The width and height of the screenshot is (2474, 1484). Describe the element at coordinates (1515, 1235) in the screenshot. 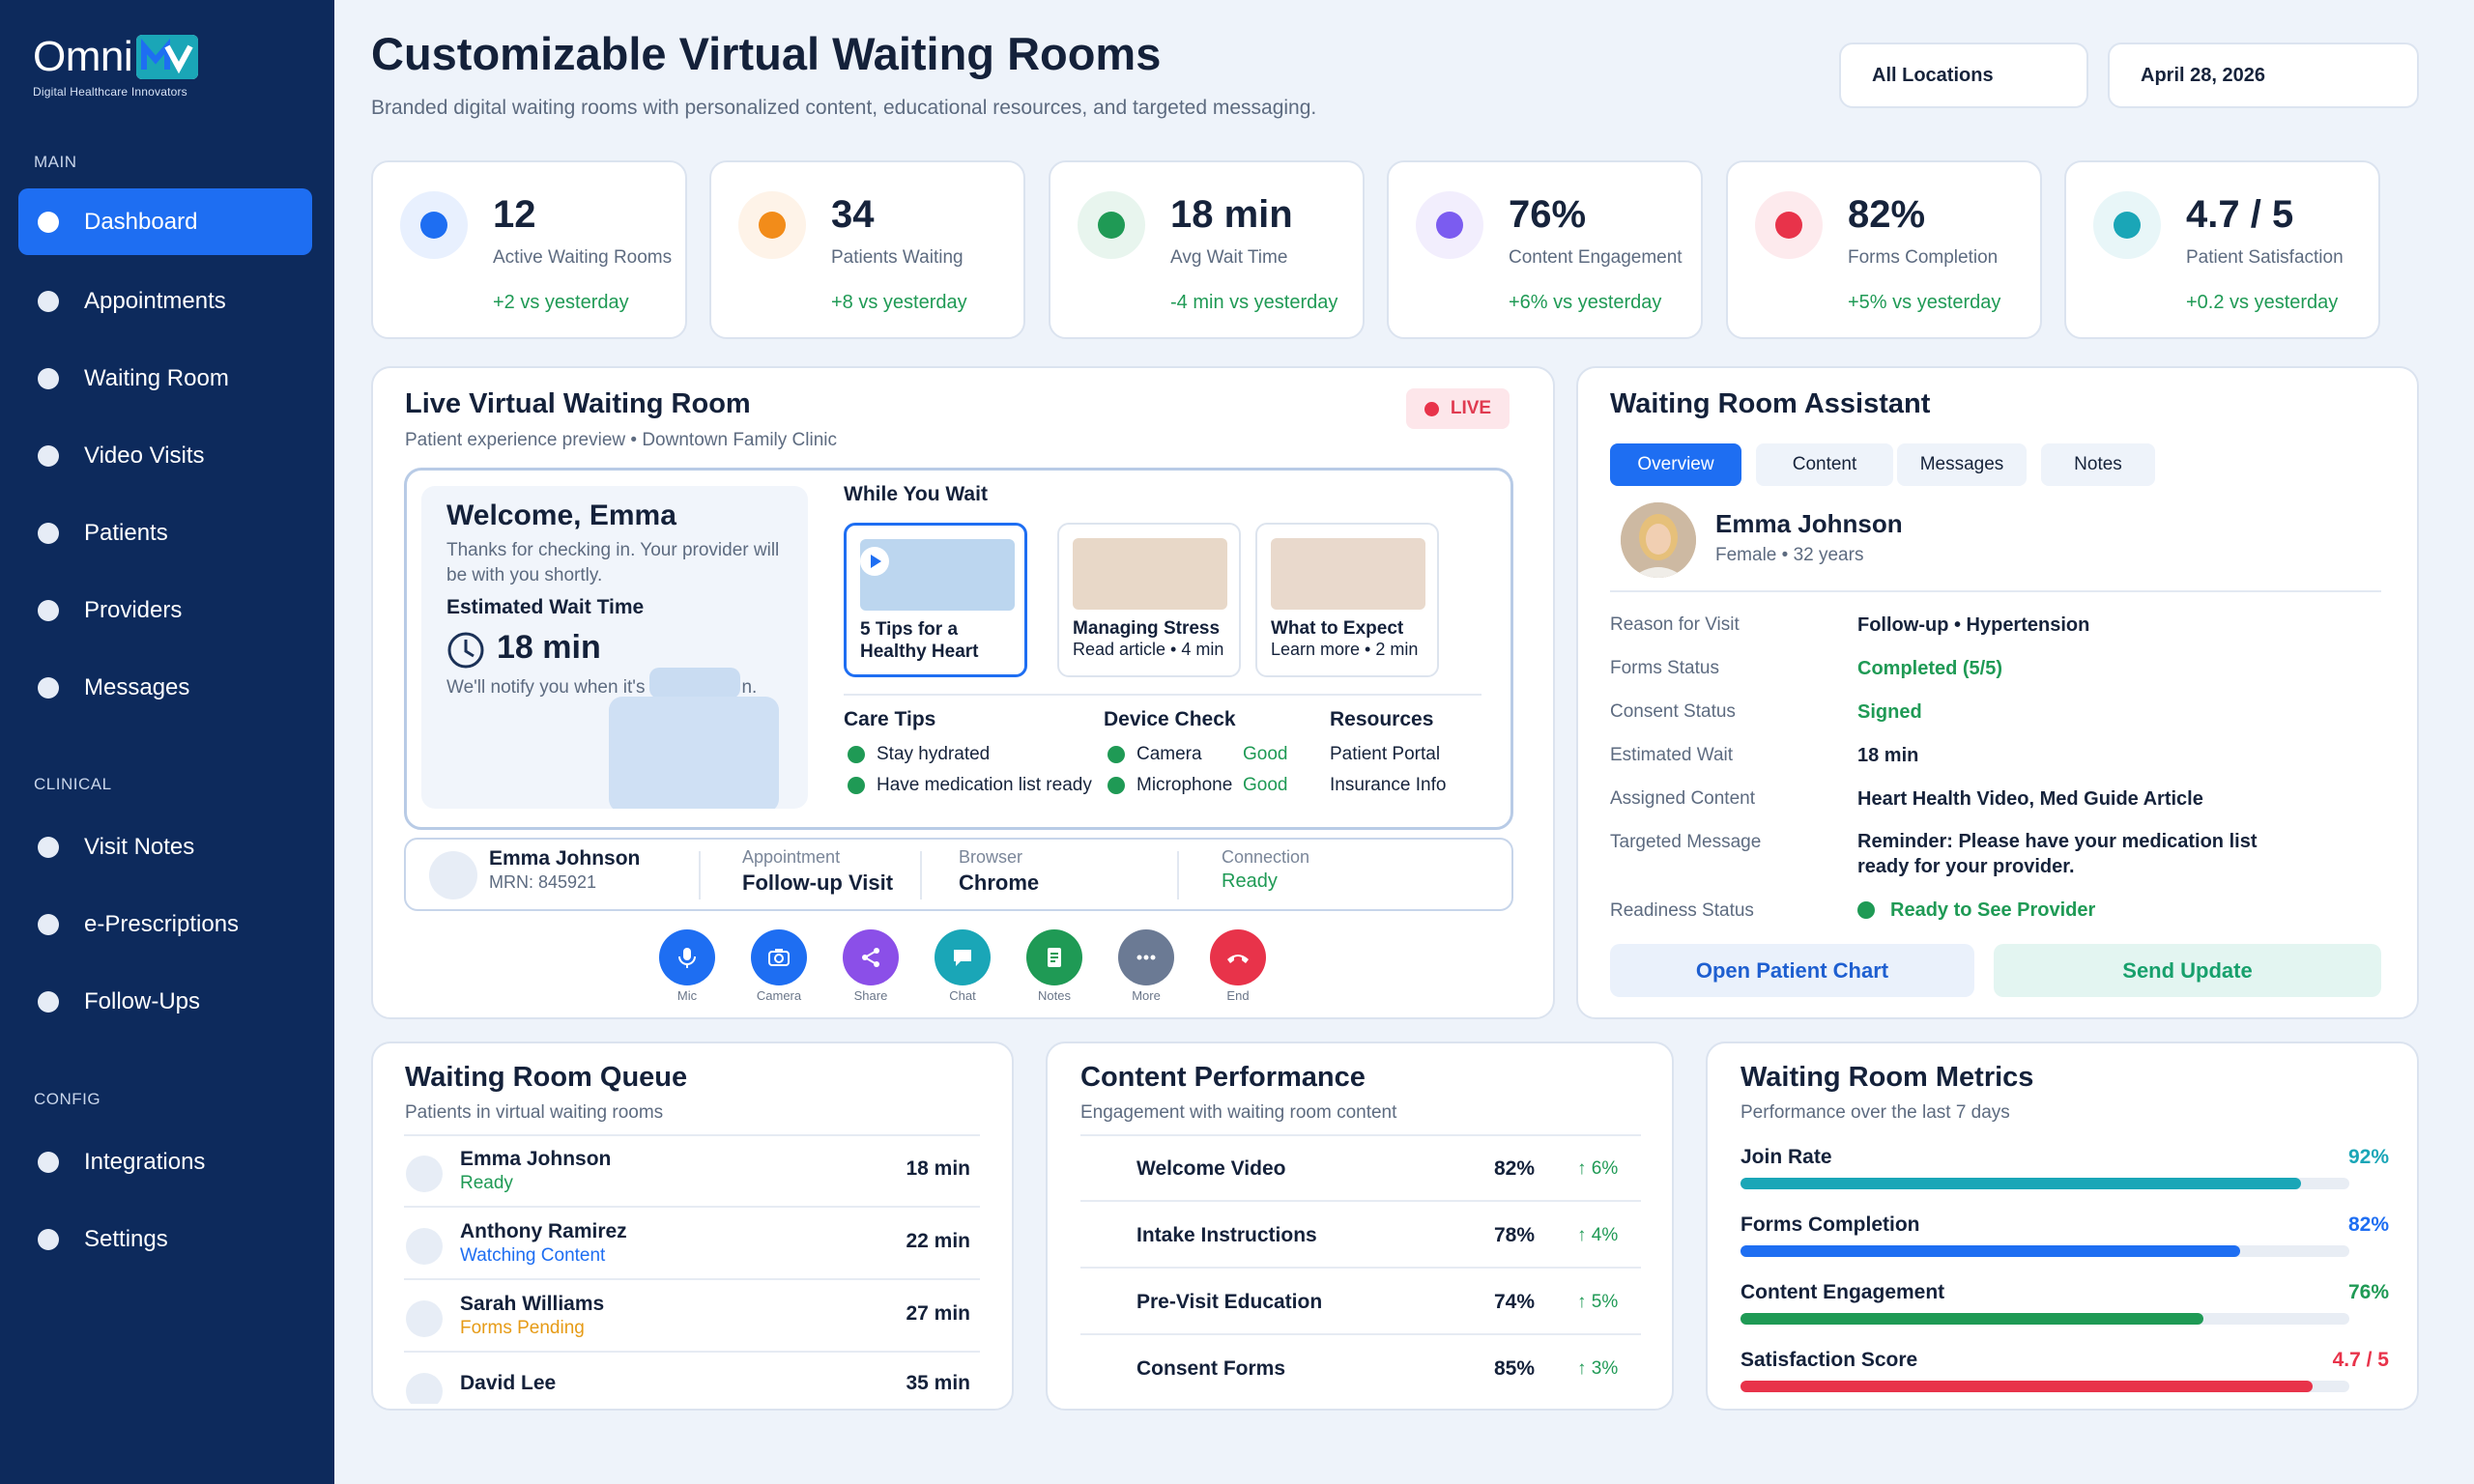

I see `content-engagement-pct: 78%` at that location.